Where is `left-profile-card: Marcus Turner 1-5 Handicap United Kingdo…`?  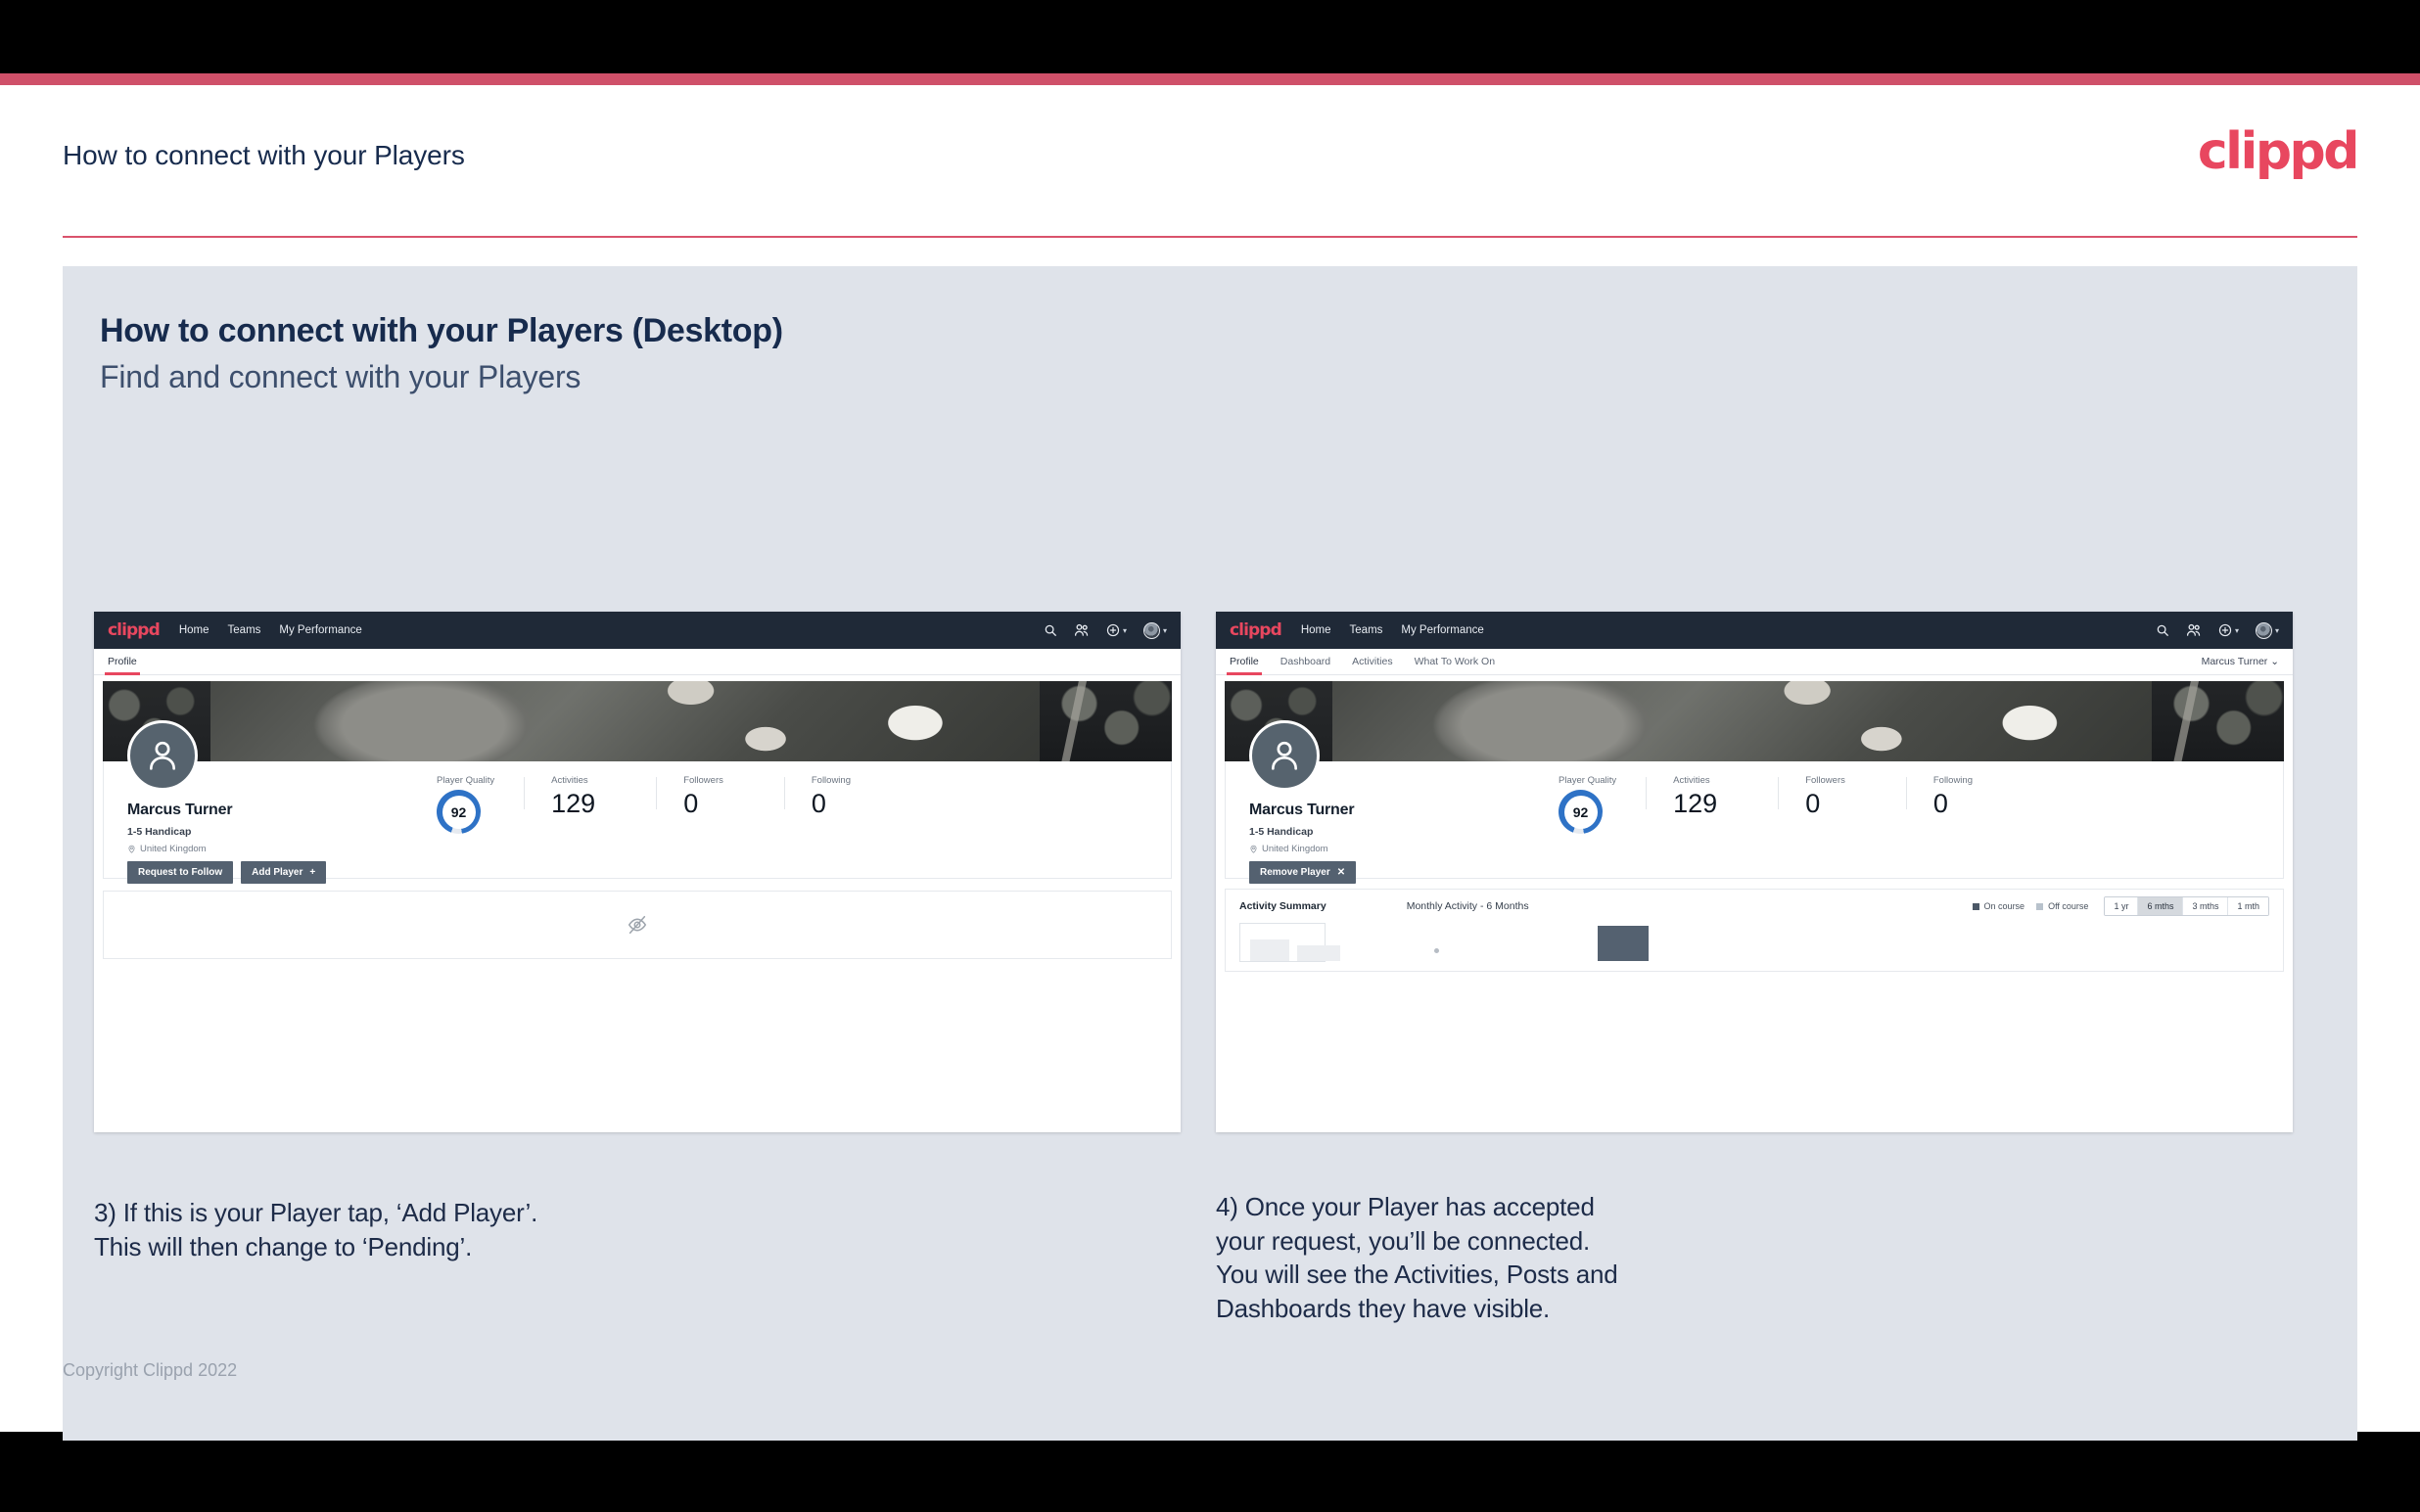
left-profile-card: Marcus Turner 1-5 Handicap United Kingdo… is located at coordinates (637, 802).